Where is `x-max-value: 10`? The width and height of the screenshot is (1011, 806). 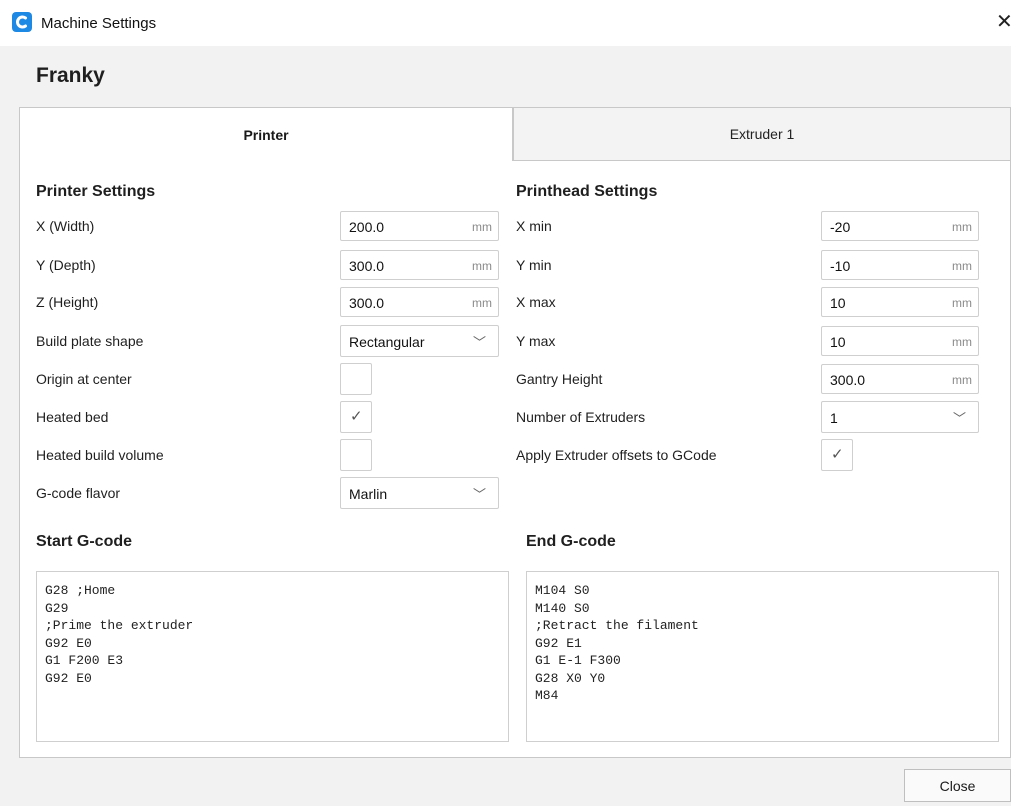 x-max-value: 10 is located at coordinates (838, 303).